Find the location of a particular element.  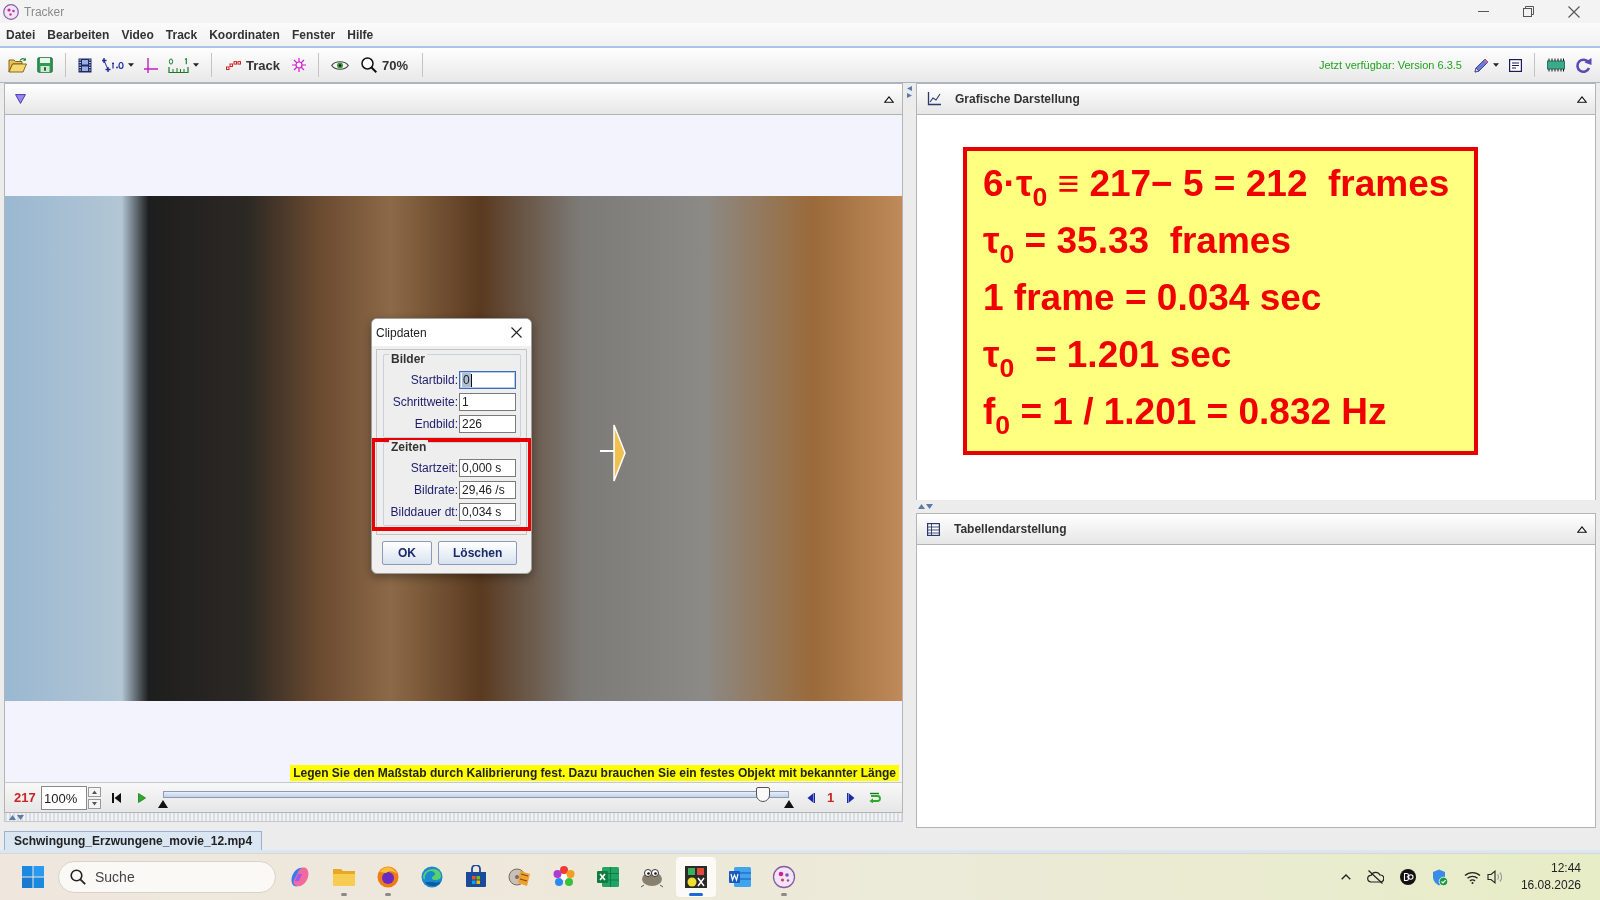

globe-icon is located at coordinates (388, 877).